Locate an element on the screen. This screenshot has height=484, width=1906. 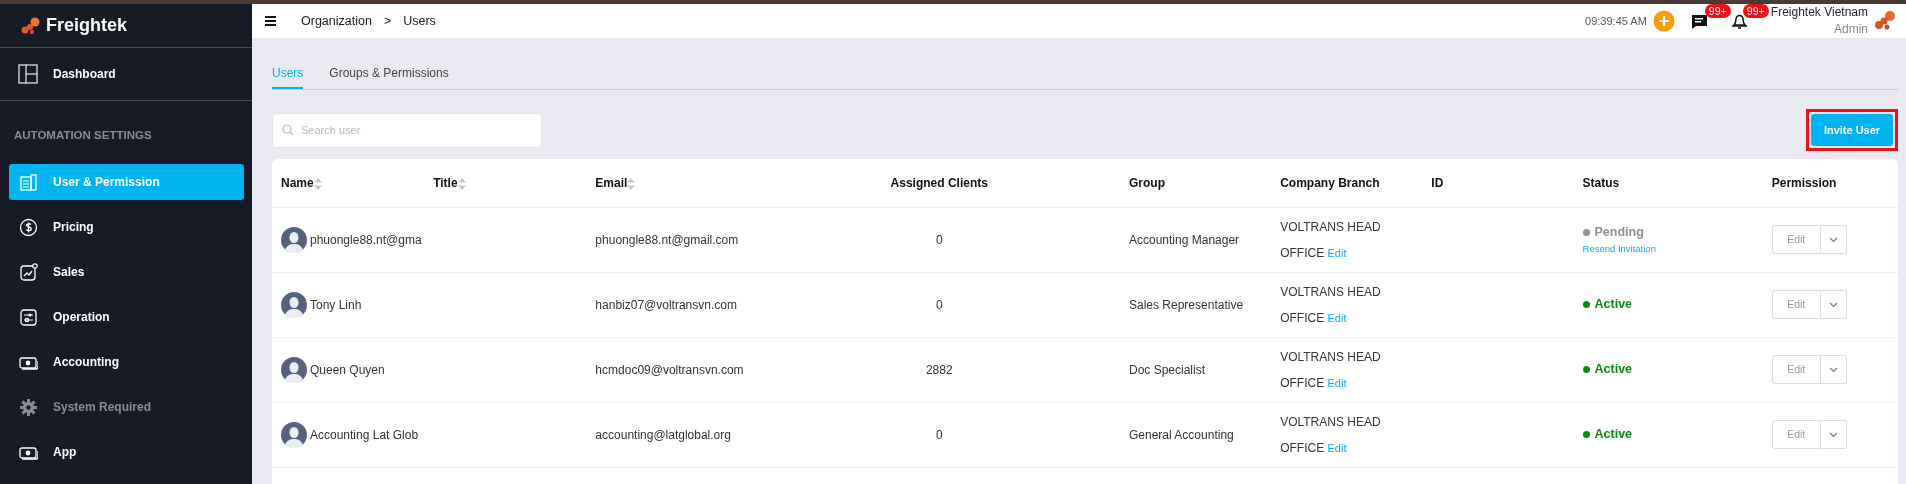
menu-icon is located at coordinates (270, 21).